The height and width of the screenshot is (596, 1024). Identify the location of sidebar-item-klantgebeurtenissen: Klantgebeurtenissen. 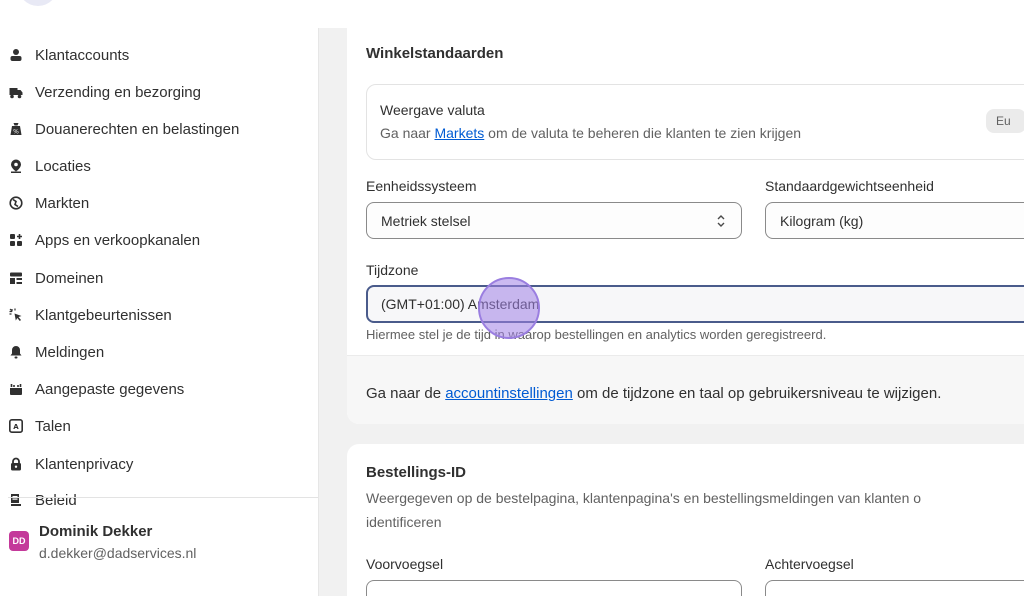
(159, 315).